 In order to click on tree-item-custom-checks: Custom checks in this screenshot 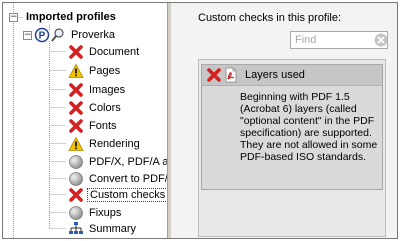, I will do `click(118, 195)`.